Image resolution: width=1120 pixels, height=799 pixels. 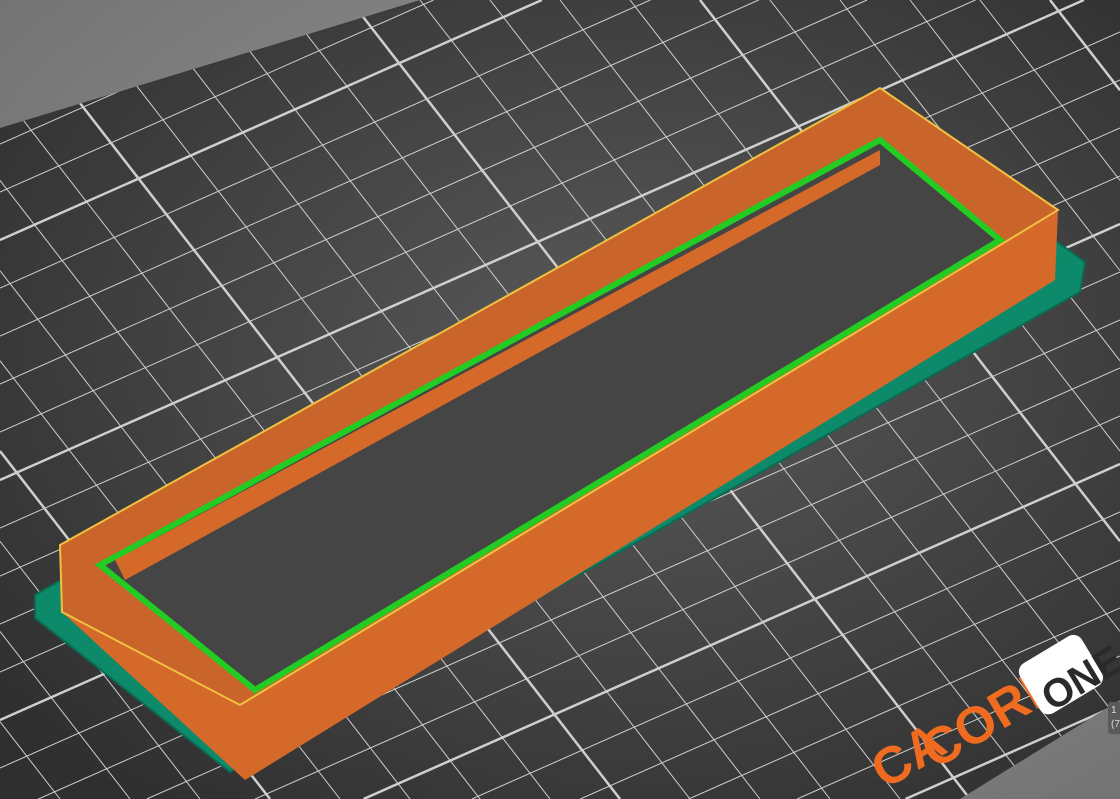 What do you see at coordinates (1115, 724) in the screenshot?
I see `tooltip-line-2: (7` at bounding box center [1115, 724].